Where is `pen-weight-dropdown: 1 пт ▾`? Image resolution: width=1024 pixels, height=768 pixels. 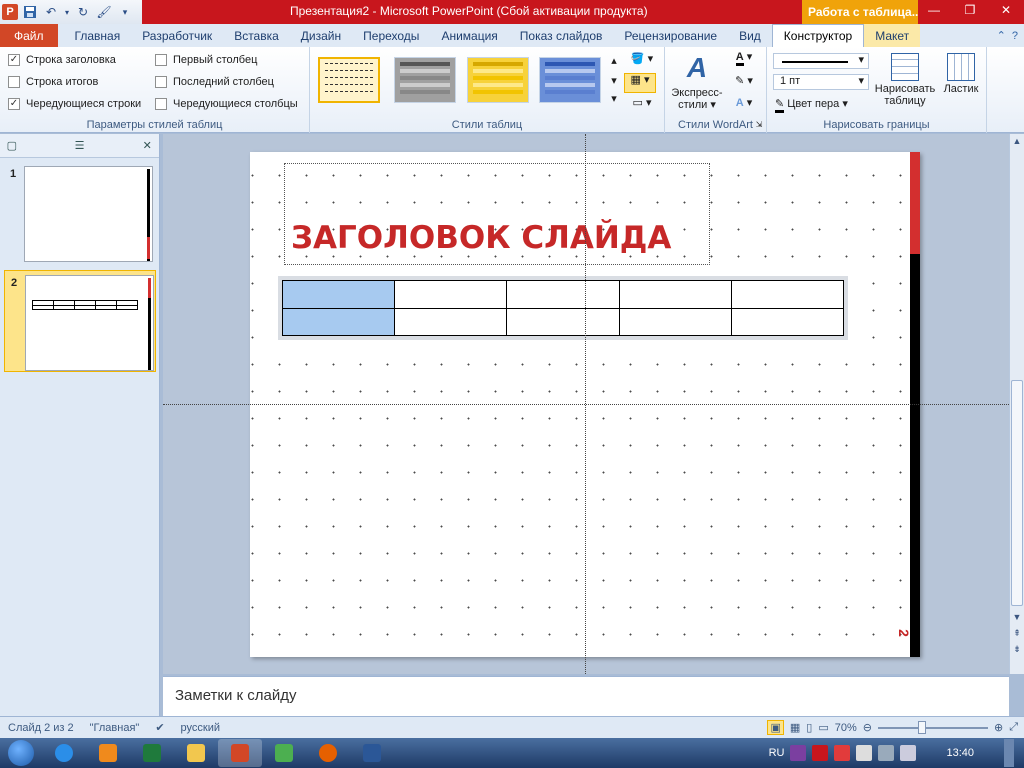 pen-weight-dropdown: 1 пт ▾ is located at coordinates (821, 82).